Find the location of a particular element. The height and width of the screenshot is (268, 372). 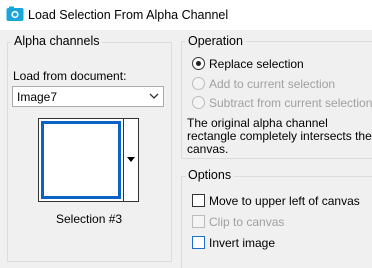

caret-down-icon is located at coordinates (131, 159).